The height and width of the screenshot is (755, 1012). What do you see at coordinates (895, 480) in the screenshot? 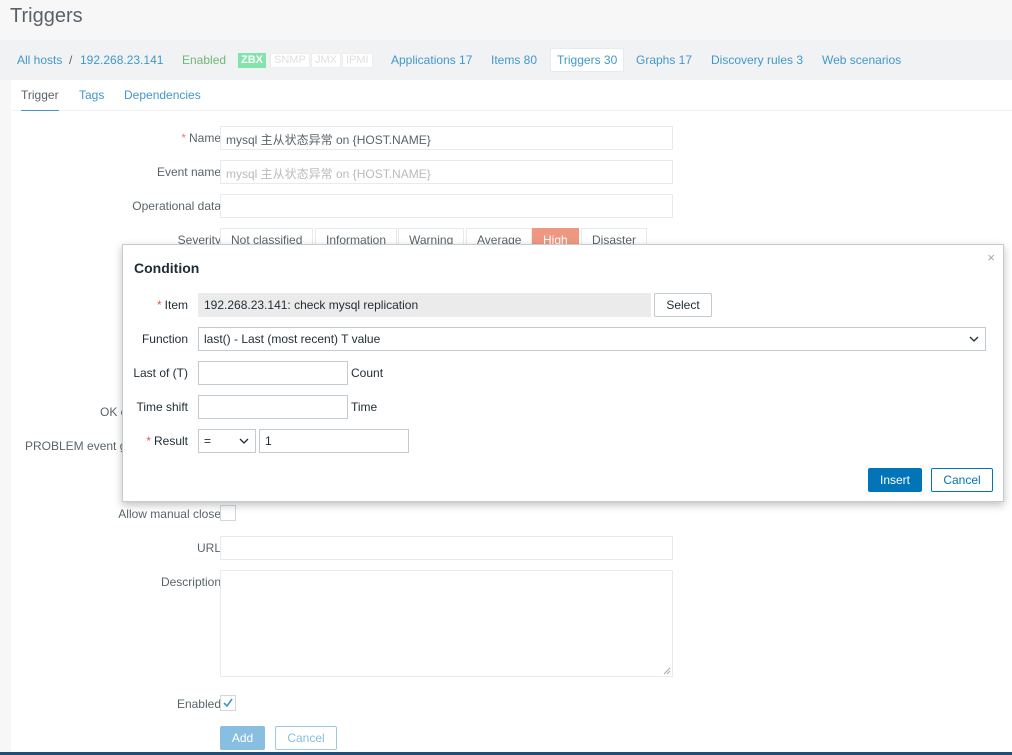
I see `insert-button: Insert` at bounding box center [895, 480].